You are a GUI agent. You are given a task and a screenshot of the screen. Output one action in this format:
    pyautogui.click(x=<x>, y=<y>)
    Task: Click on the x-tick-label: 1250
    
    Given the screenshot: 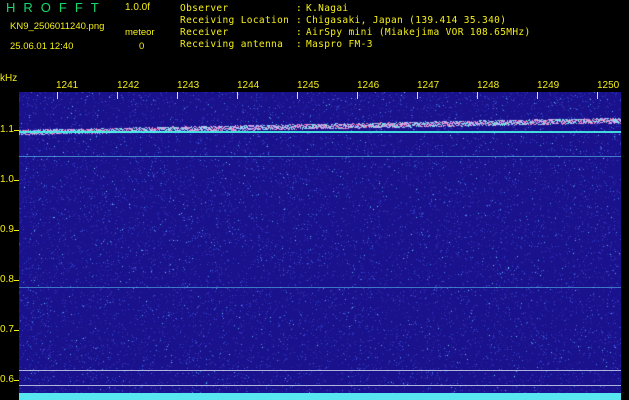 What is the action you would take?
    pyautogui.click(x=608, y=85)
    